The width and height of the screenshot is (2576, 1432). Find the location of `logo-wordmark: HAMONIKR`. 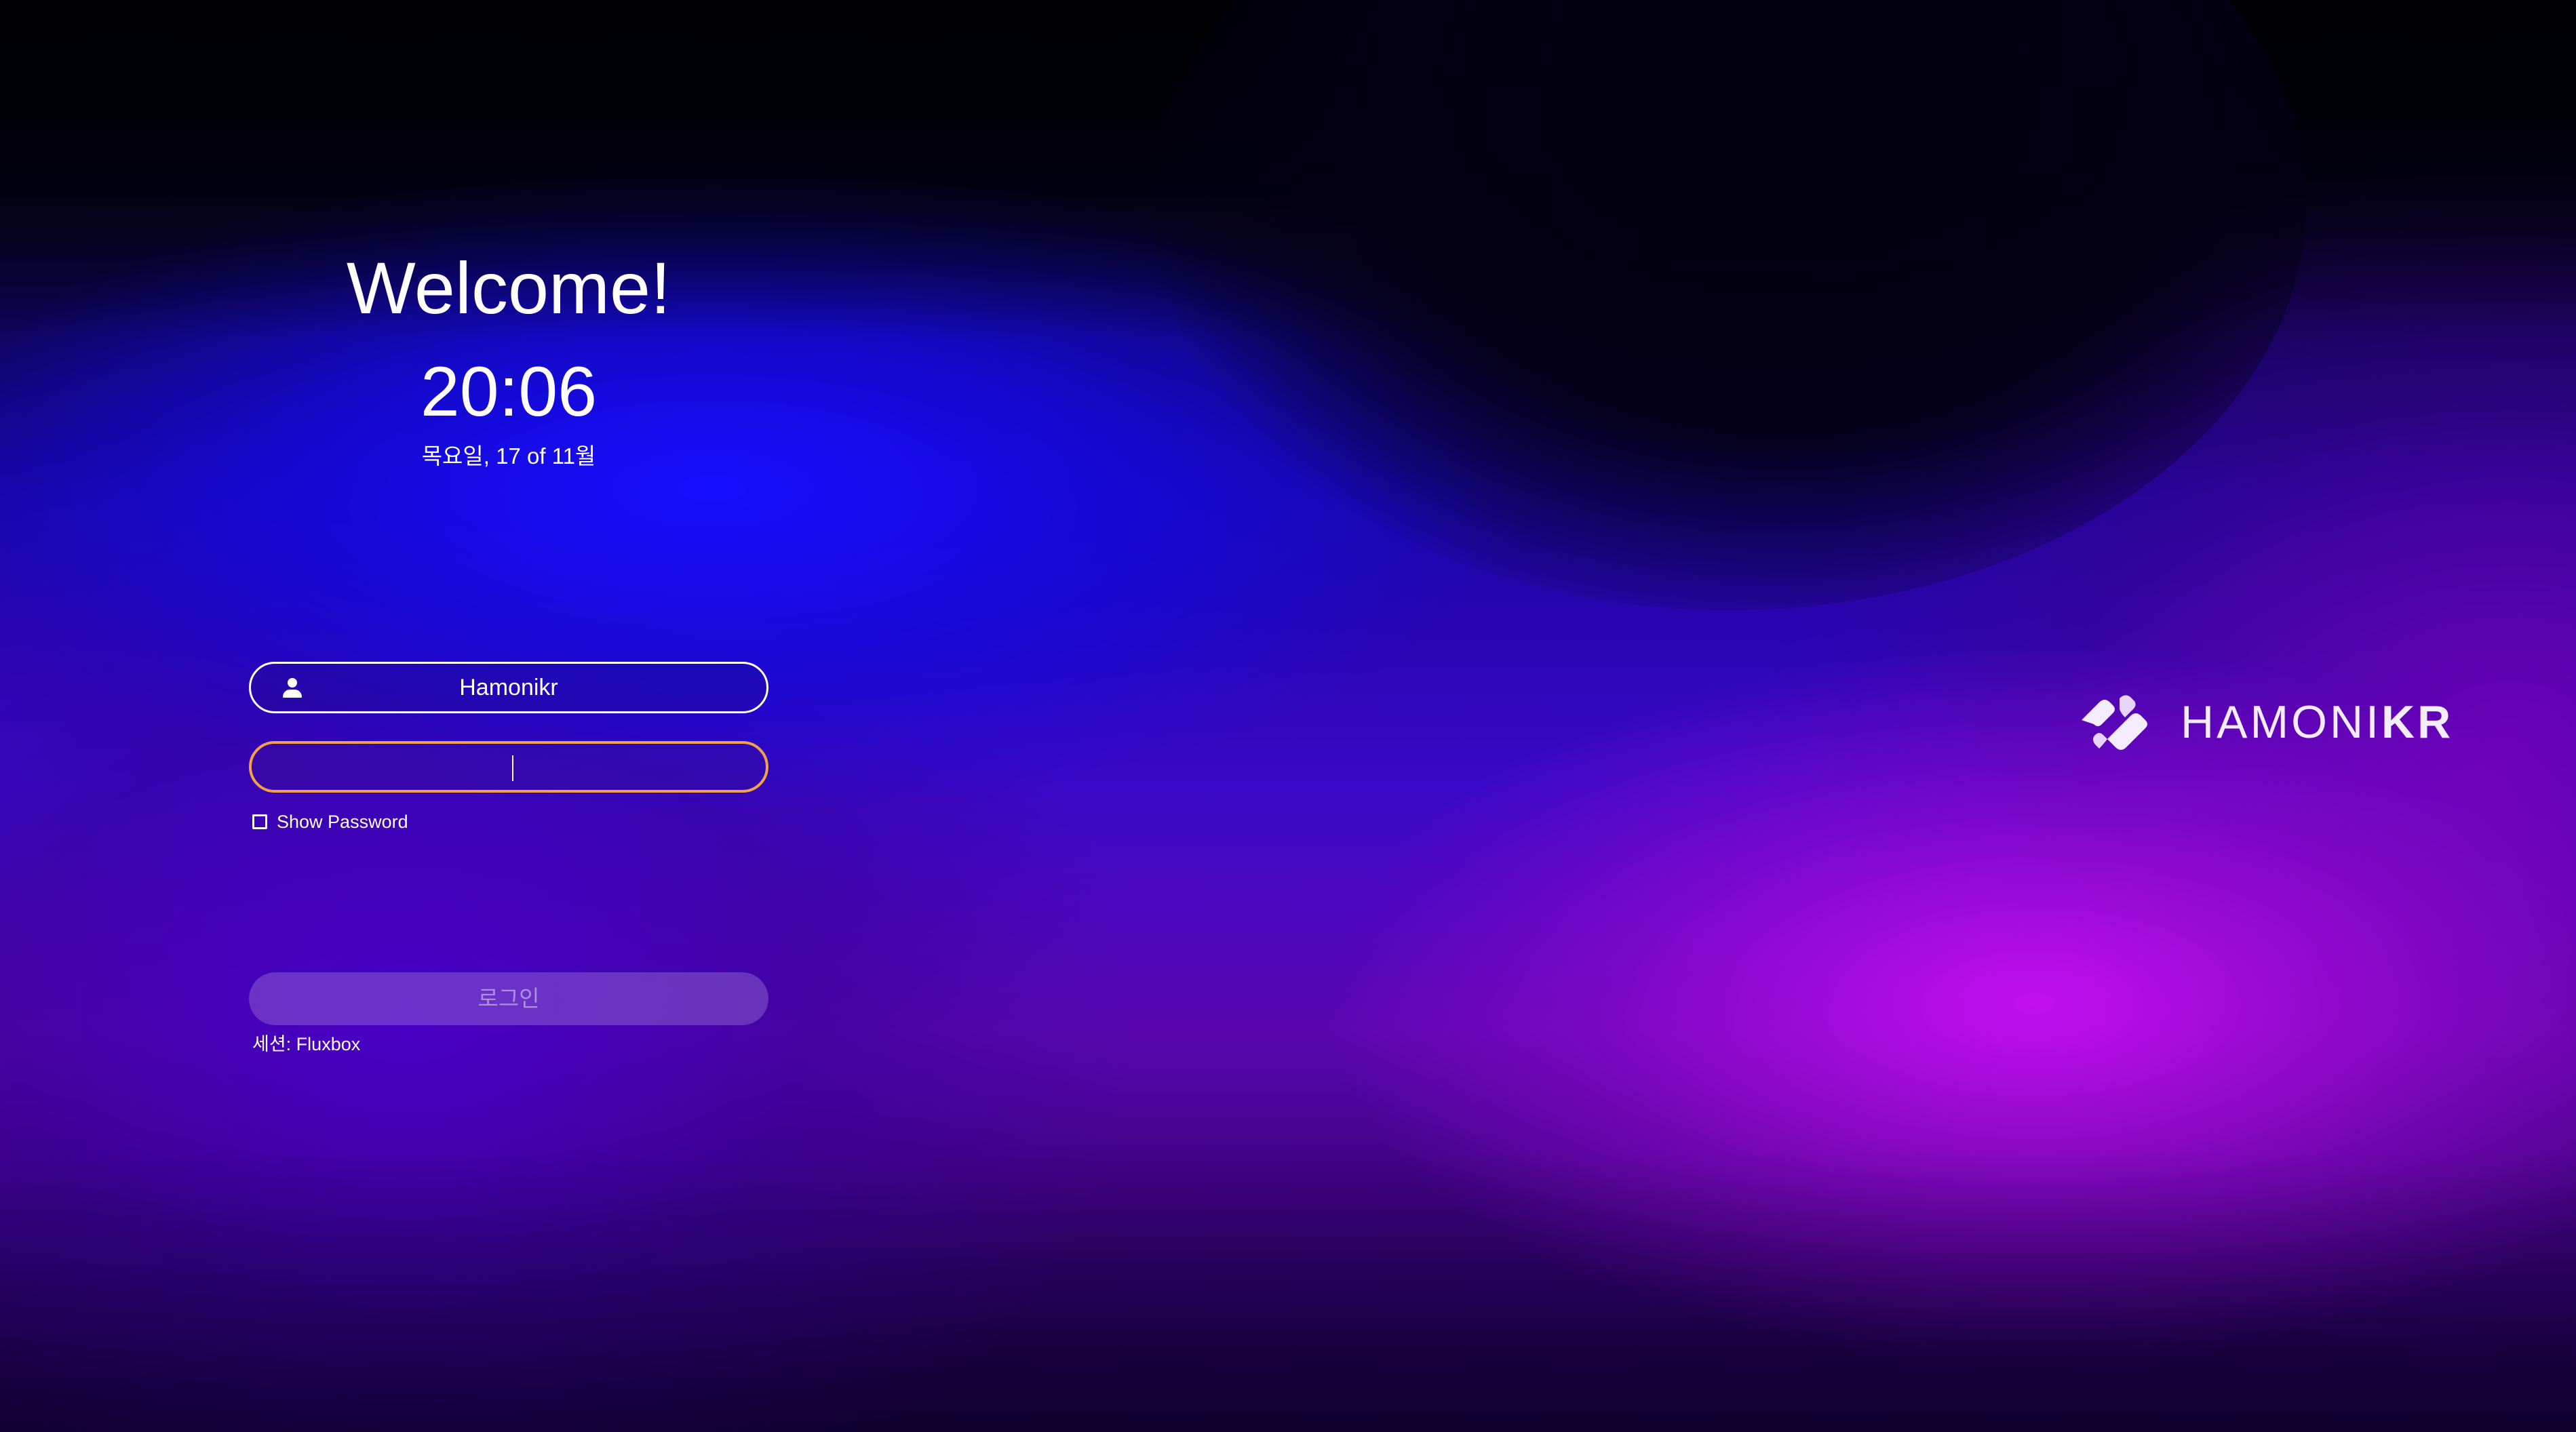

logo-wordmark: HAMONIKR is located at coordinates (2317, 722).